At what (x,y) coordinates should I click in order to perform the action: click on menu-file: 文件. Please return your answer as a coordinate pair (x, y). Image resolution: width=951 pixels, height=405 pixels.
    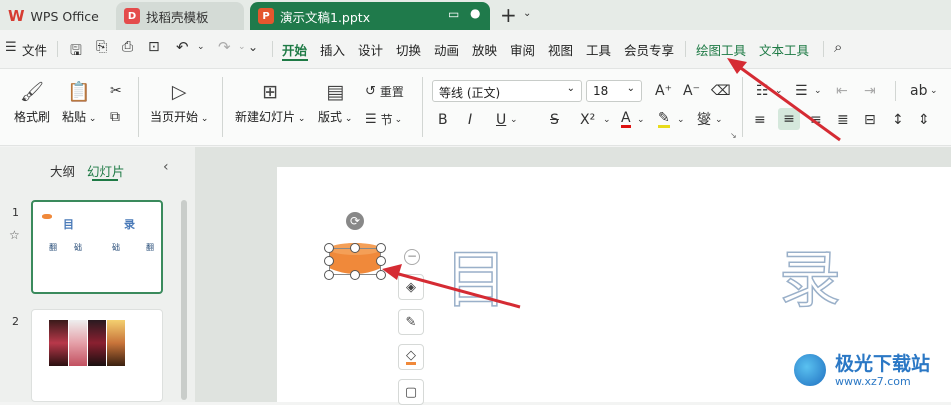
    Looking at the image, I should click on (34, 49).